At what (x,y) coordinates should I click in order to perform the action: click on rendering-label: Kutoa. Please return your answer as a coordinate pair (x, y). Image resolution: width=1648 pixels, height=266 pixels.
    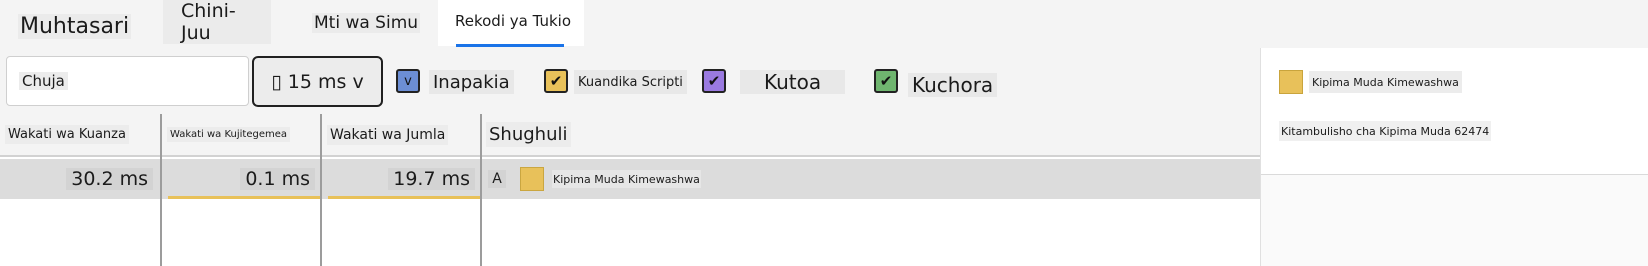
    Looking at the image, I should click on (793, 82).